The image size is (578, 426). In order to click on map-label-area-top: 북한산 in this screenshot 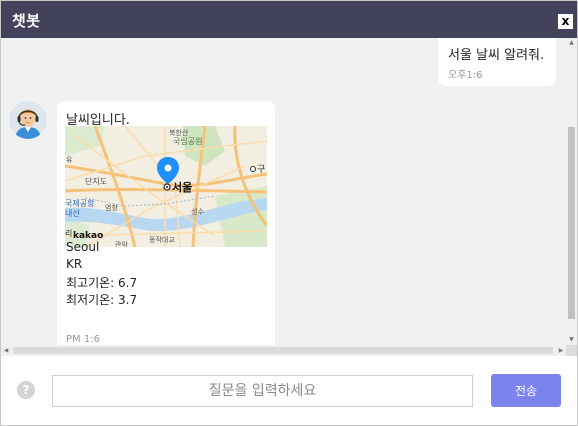, I will do `click(179, 132)`.